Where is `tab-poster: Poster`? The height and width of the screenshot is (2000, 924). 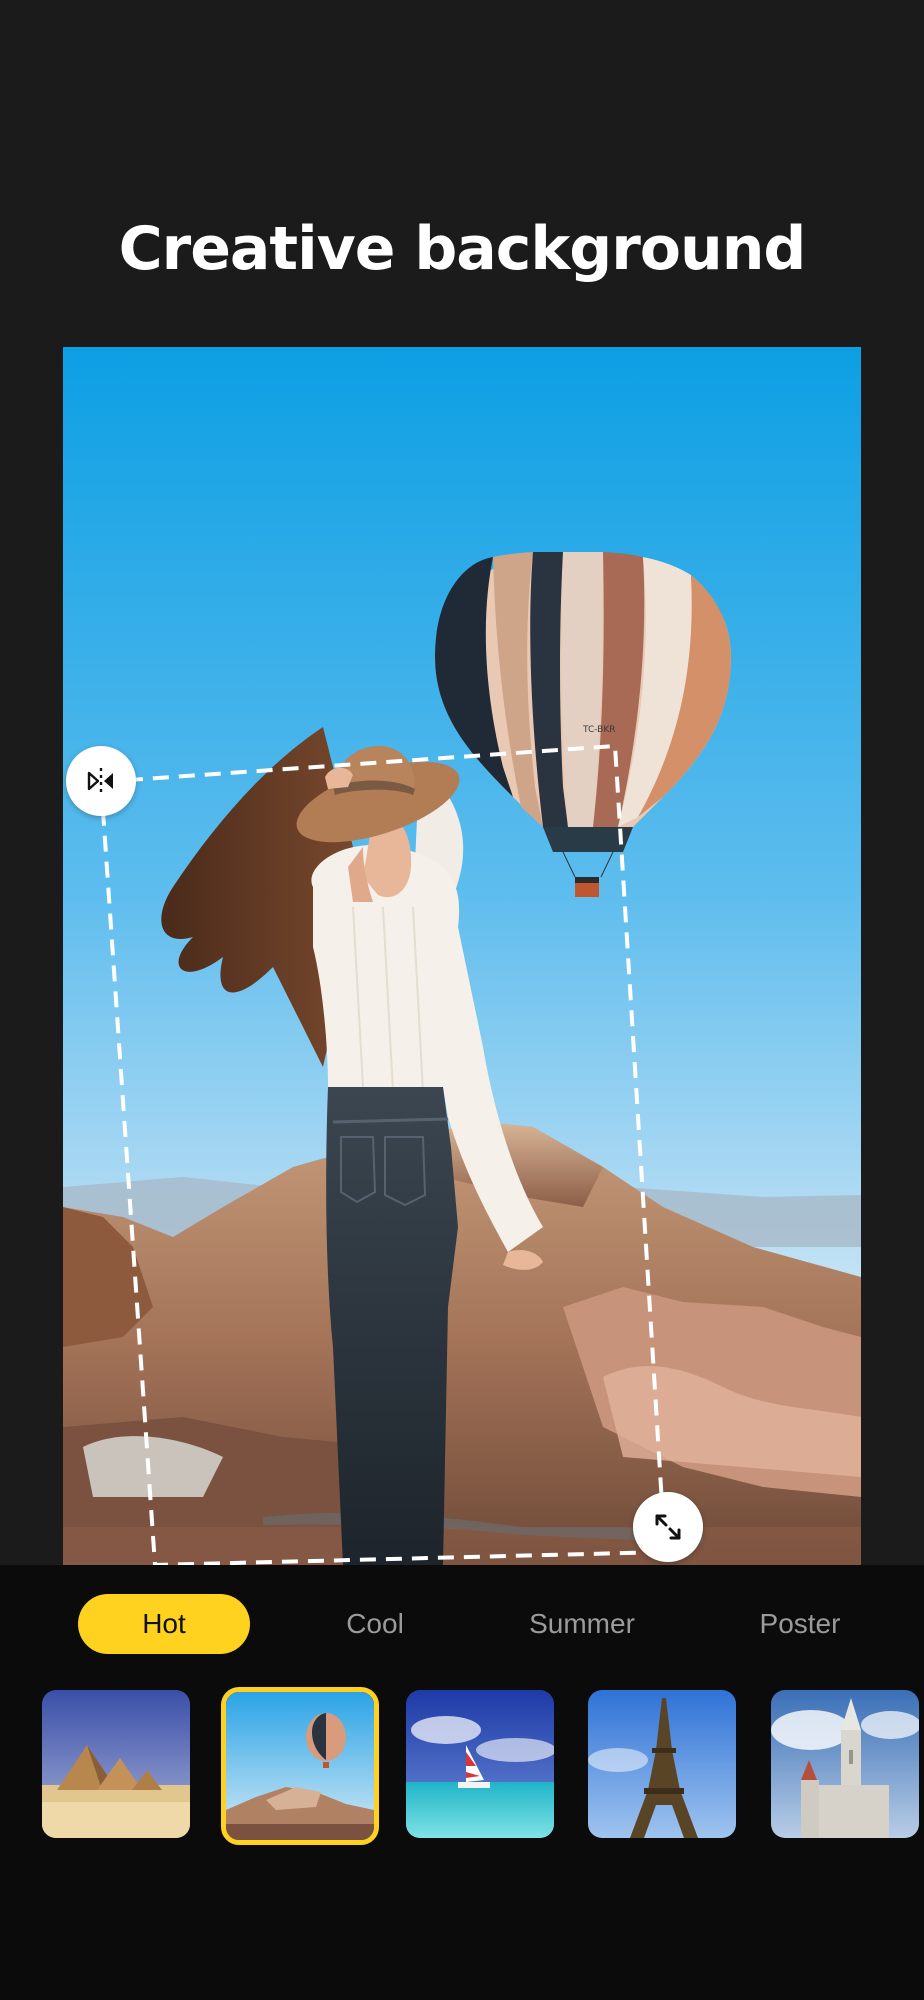 tab-poster: Poster is located at coordinates (800, 1624).